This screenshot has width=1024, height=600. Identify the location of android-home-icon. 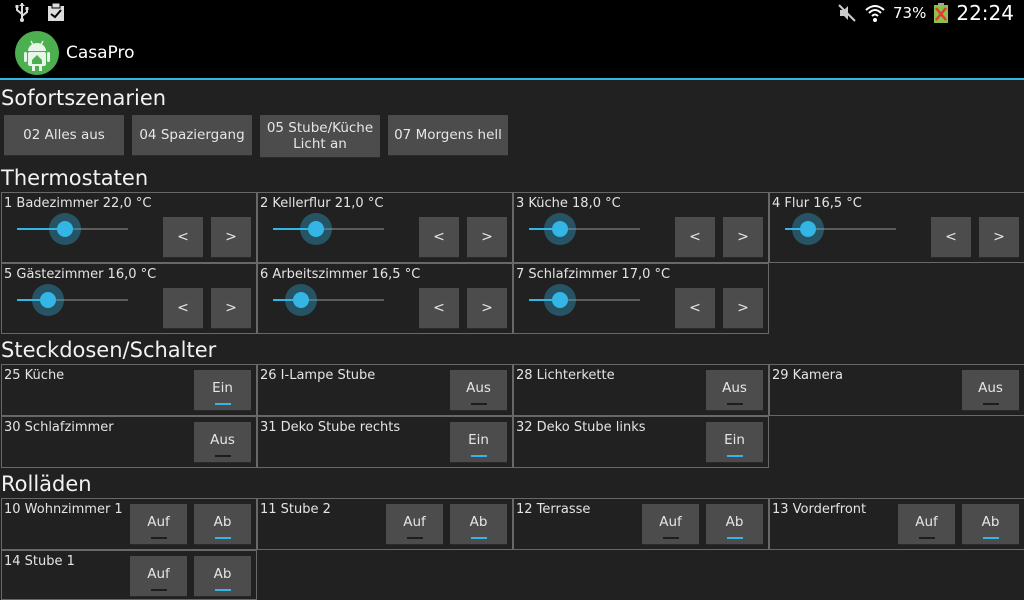
(37, 53).